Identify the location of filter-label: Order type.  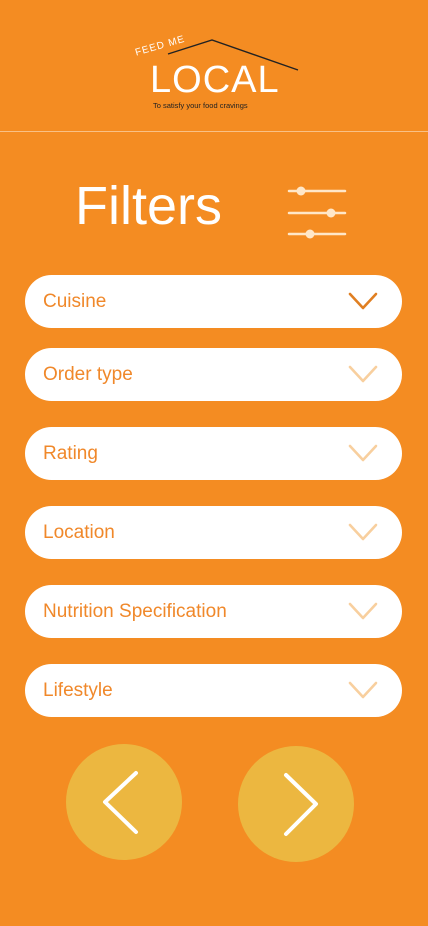
(88, 374).